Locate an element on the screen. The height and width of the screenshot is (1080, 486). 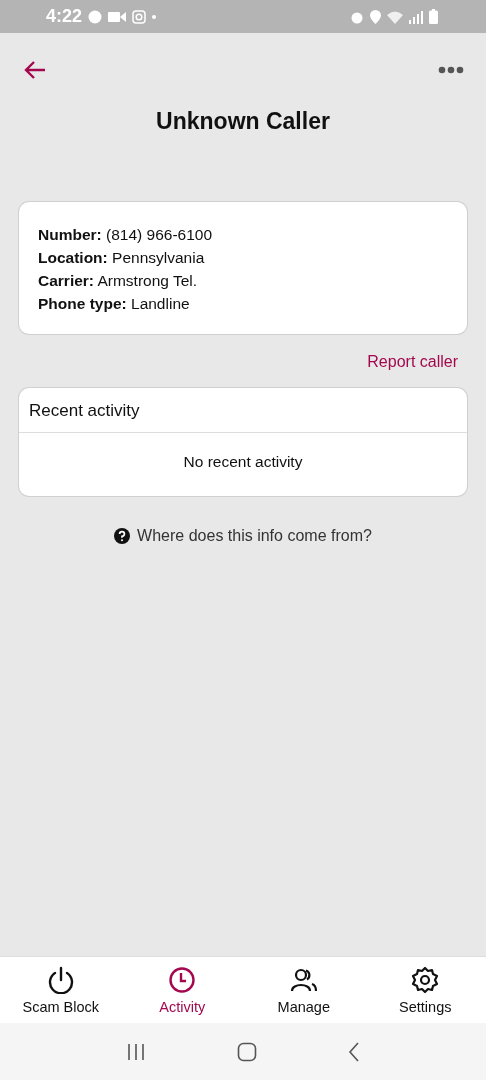
location-icon is located at coordinates (375, 16).